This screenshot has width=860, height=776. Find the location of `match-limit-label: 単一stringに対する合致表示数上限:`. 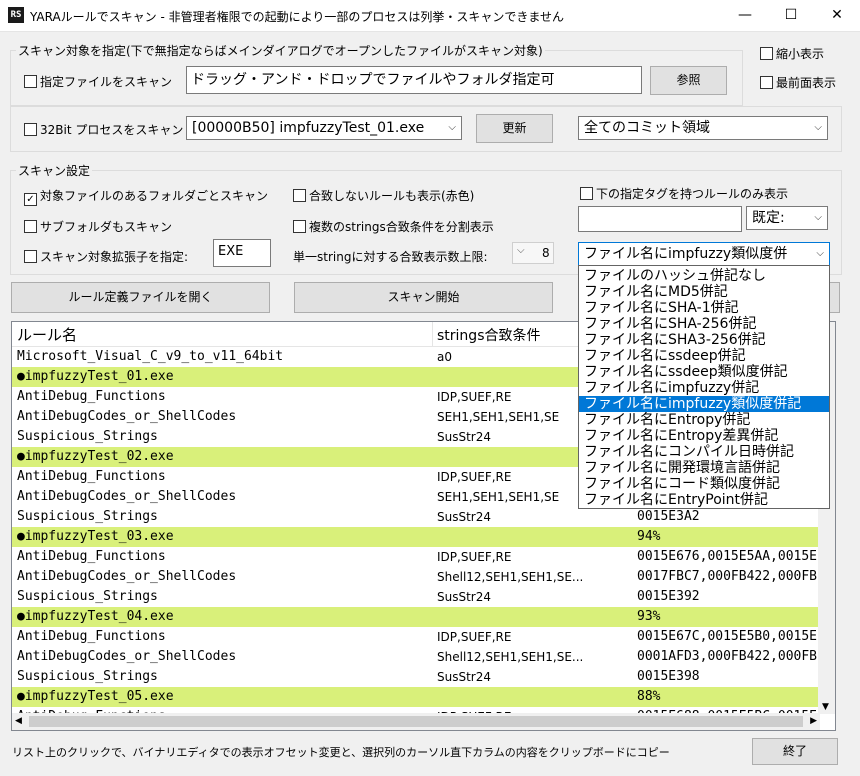

match-limit-label: 単一stringに対する合致表示数上限: is located at coordinates (390, 257).